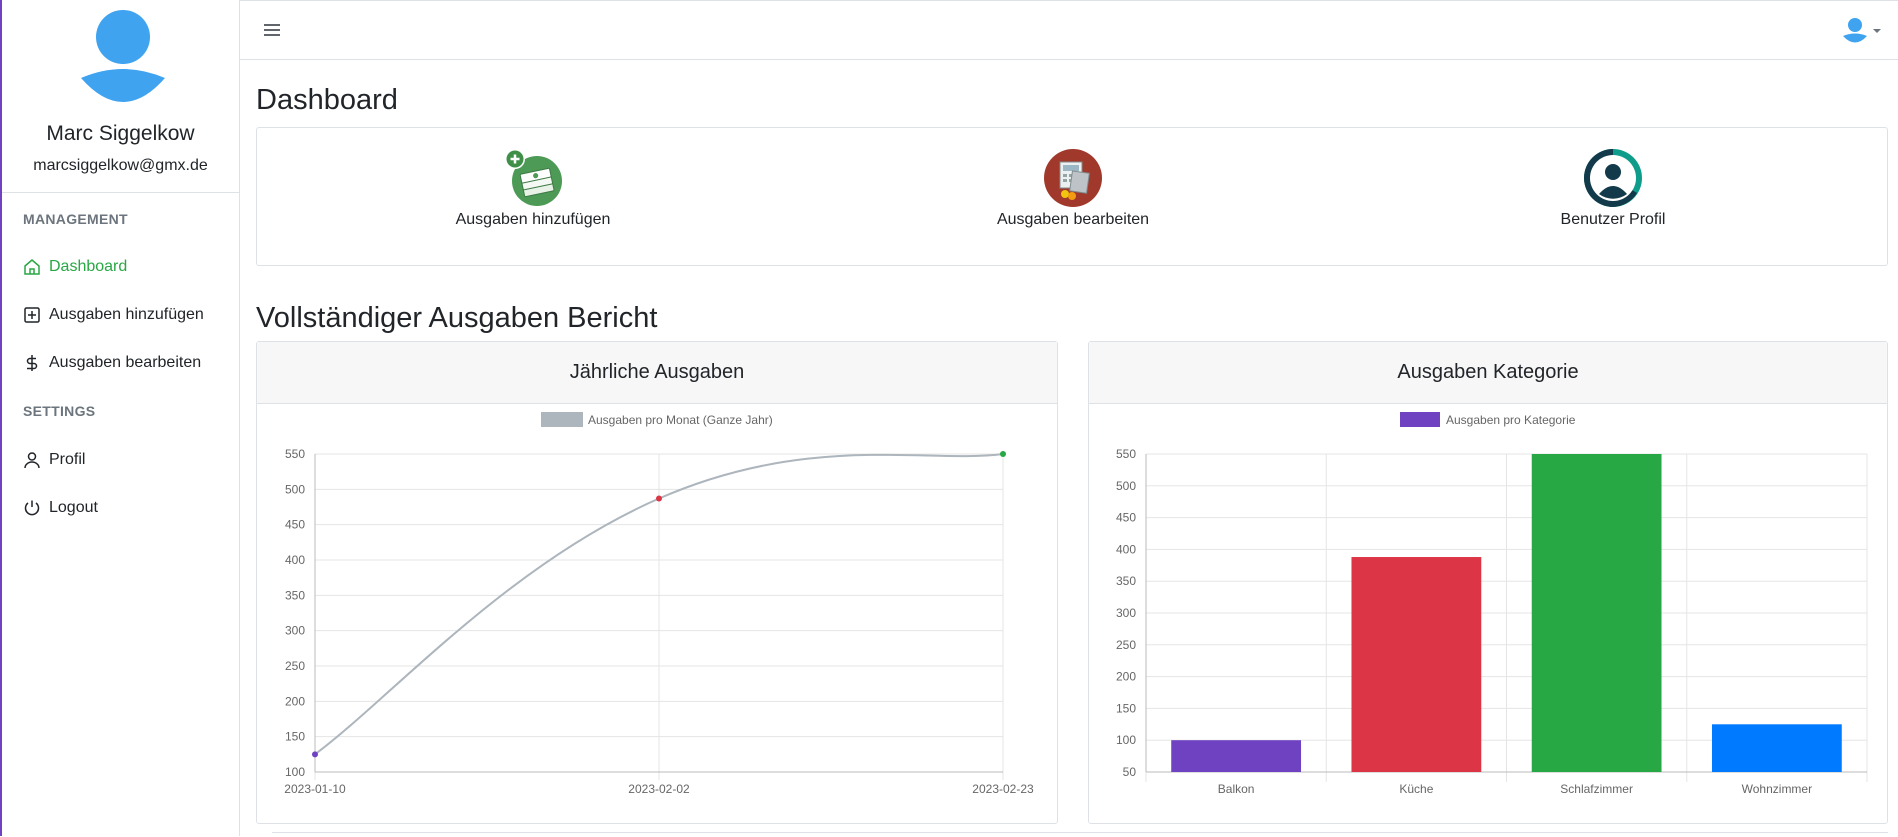 The image size is (1898, 837). I want to click on sidebar-item-label: Logout, so click(73, 507).